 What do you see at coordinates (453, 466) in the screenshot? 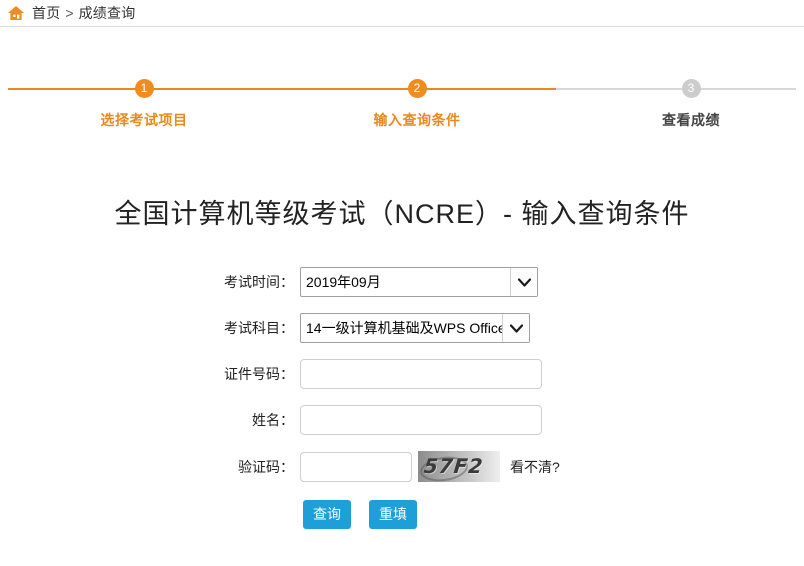
I see `captcha-image-text: 57F2` at bounding box center [453, 466].